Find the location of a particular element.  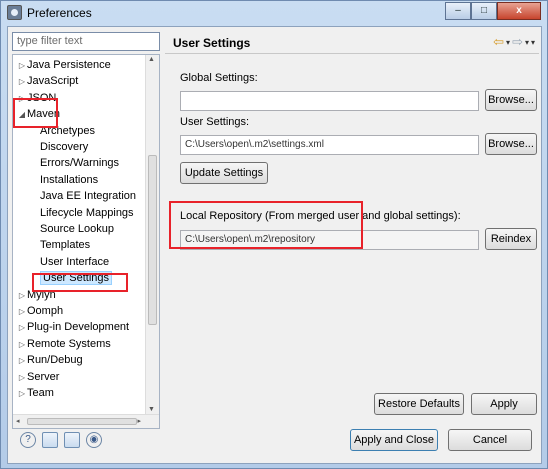

export-icon is located at coordinates (72, 440).